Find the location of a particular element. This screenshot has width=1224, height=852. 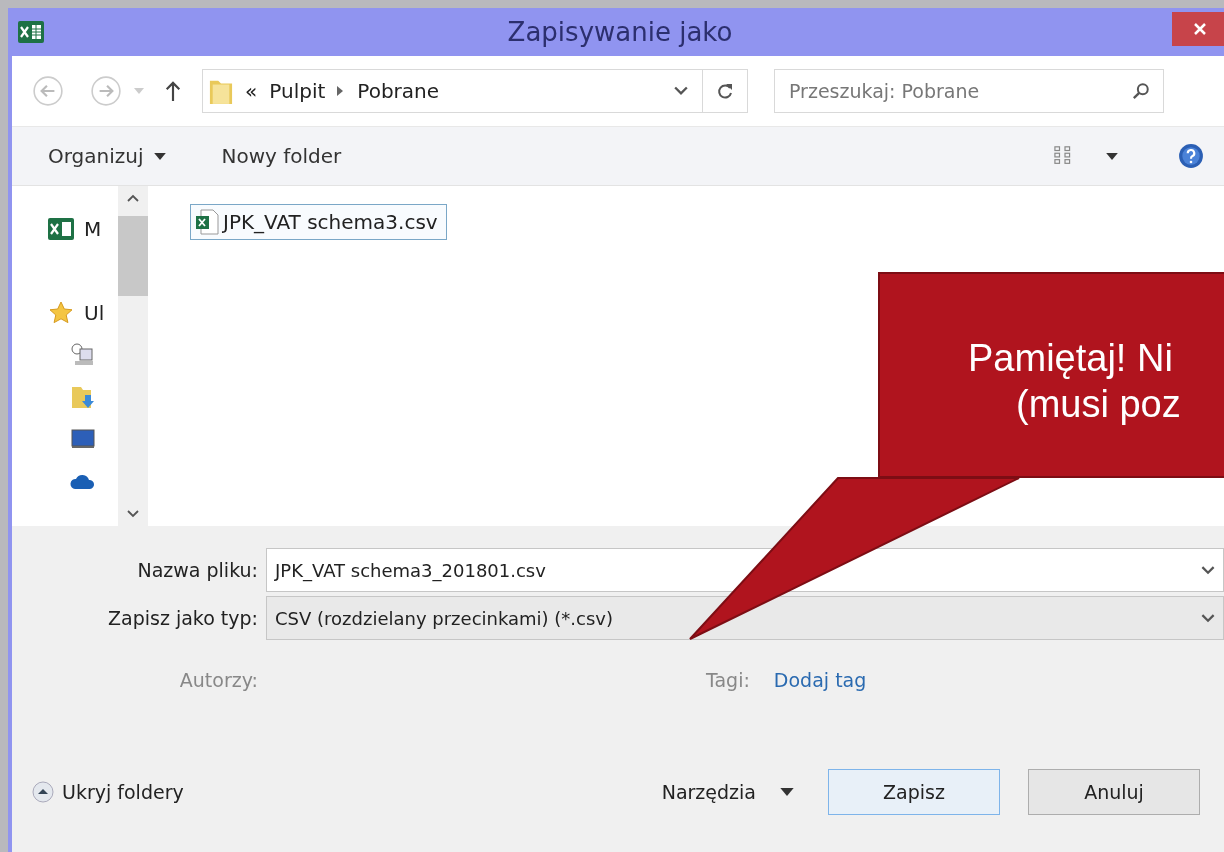

scroll-down-icon is located at coordinates (133, 514).